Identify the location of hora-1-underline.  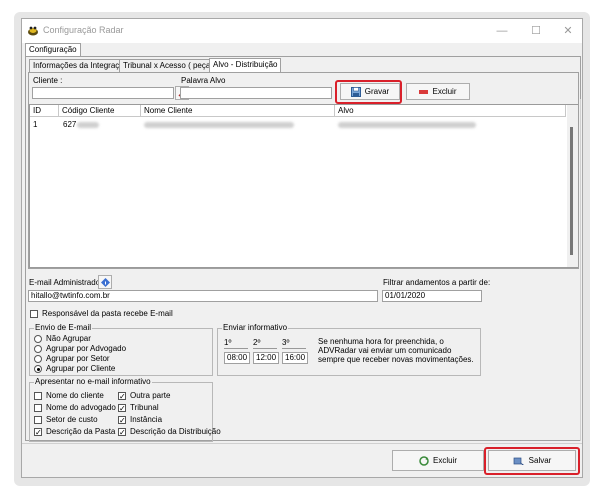
(236, 348).